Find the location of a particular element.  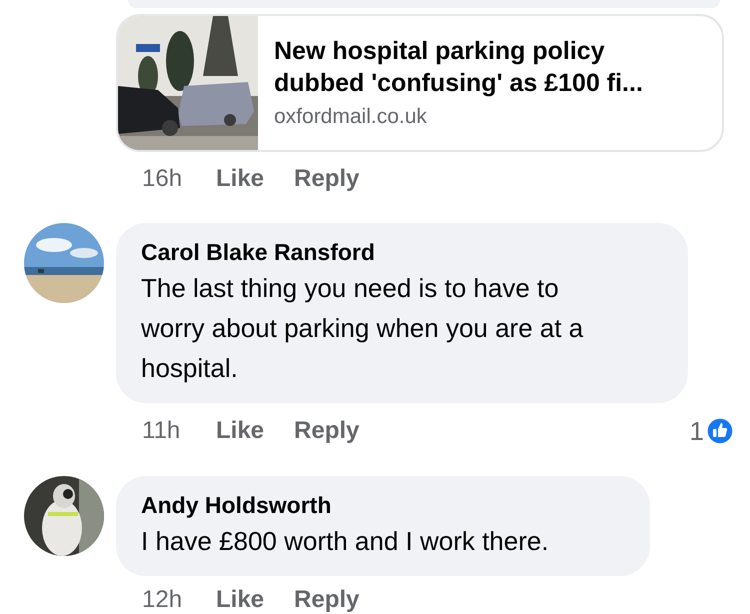

comment-text: I have £800 worth and I work there. is located at coordinates (345, 541).